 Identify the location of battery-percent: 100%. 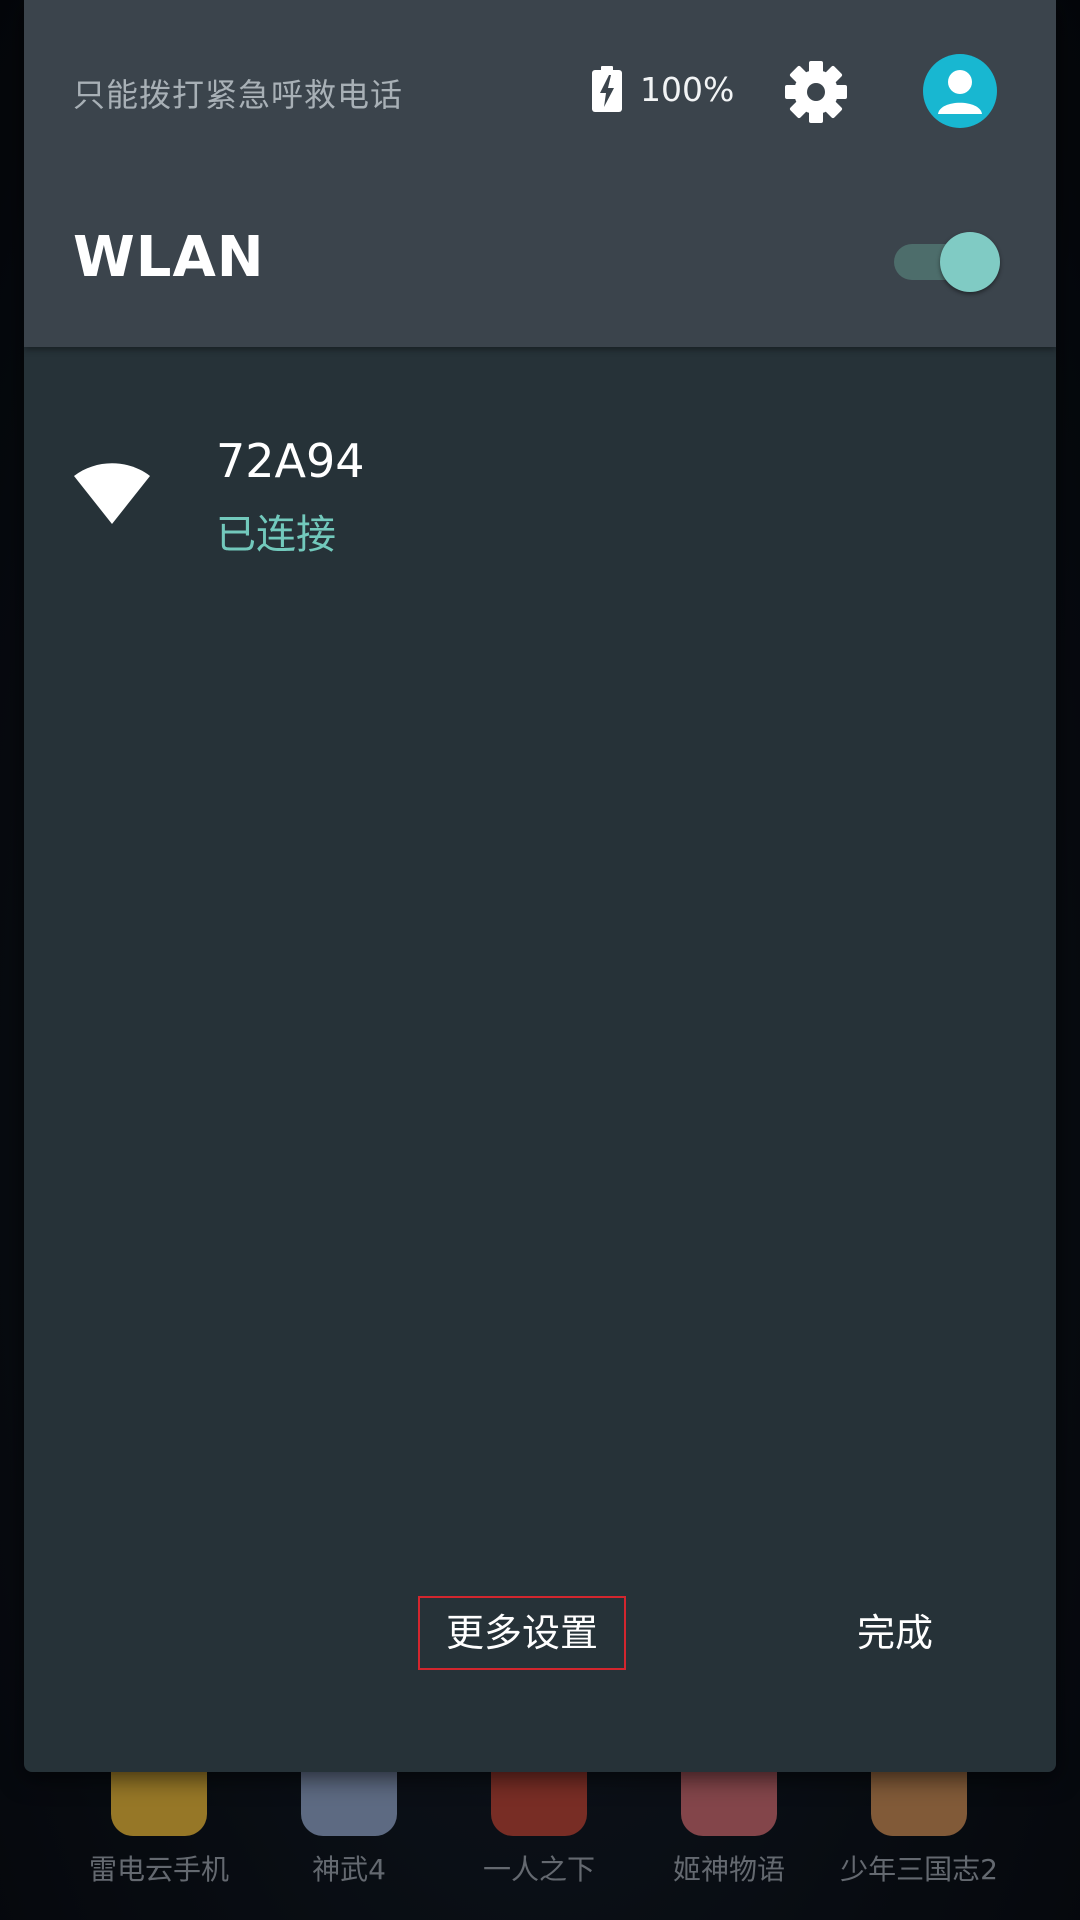
(687, 89).